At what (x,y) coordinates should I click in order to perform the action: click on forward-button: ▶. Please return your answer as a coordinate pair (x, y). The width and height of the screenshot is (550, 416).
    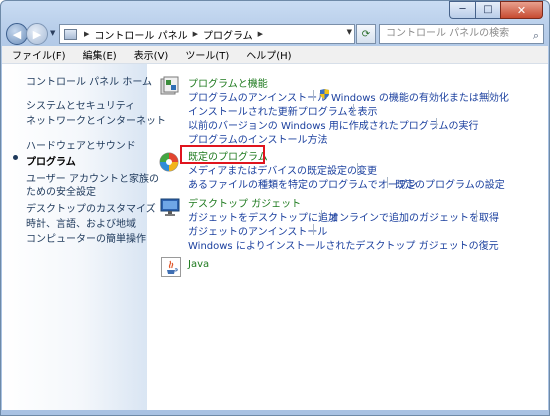
    Looking at the image, I should click on (37, 34).